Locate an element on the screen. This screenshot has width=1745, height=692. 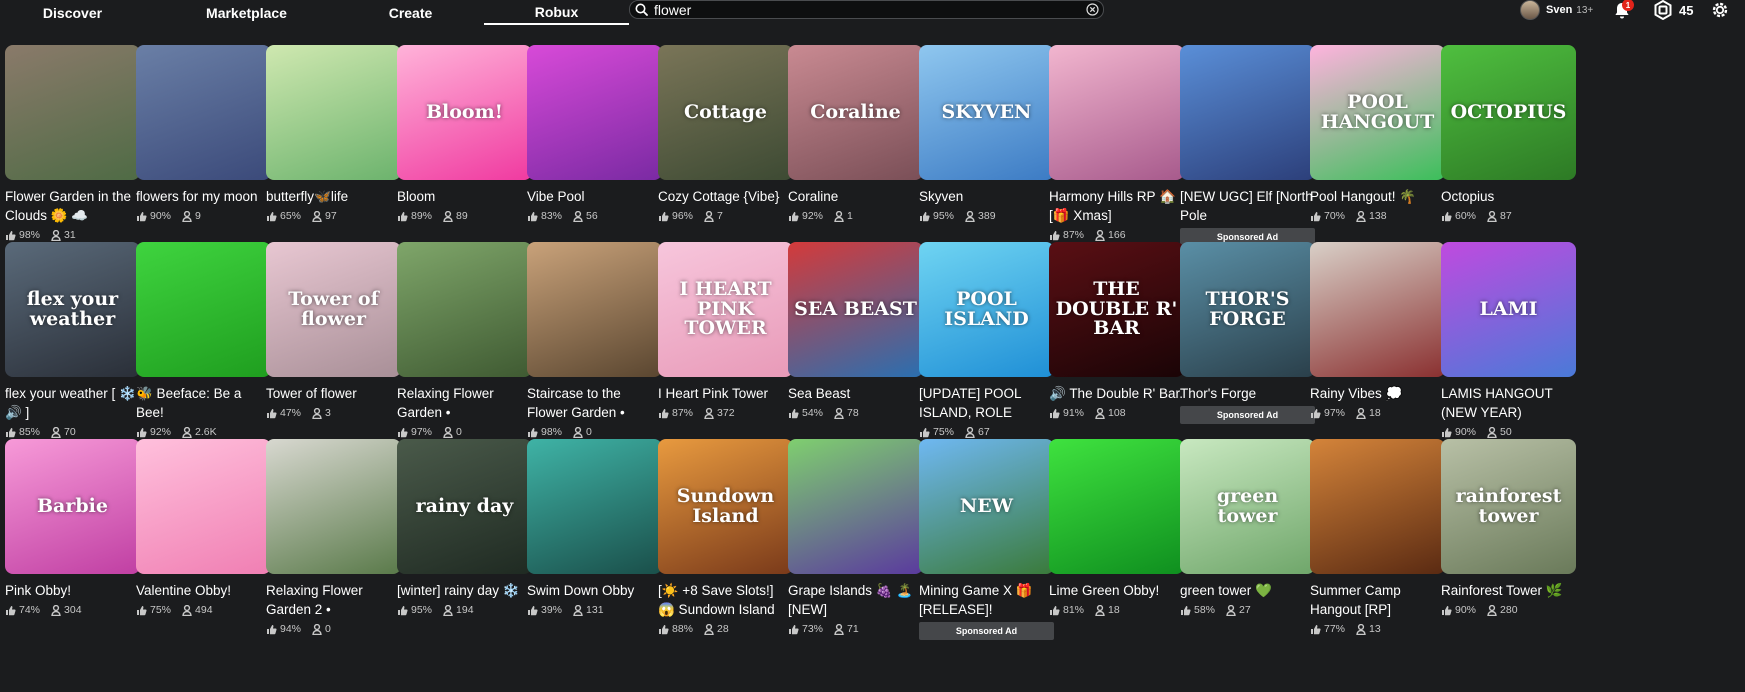
game-card: Coraline Coraline 92% 1 is located at coordinates (855, 140).